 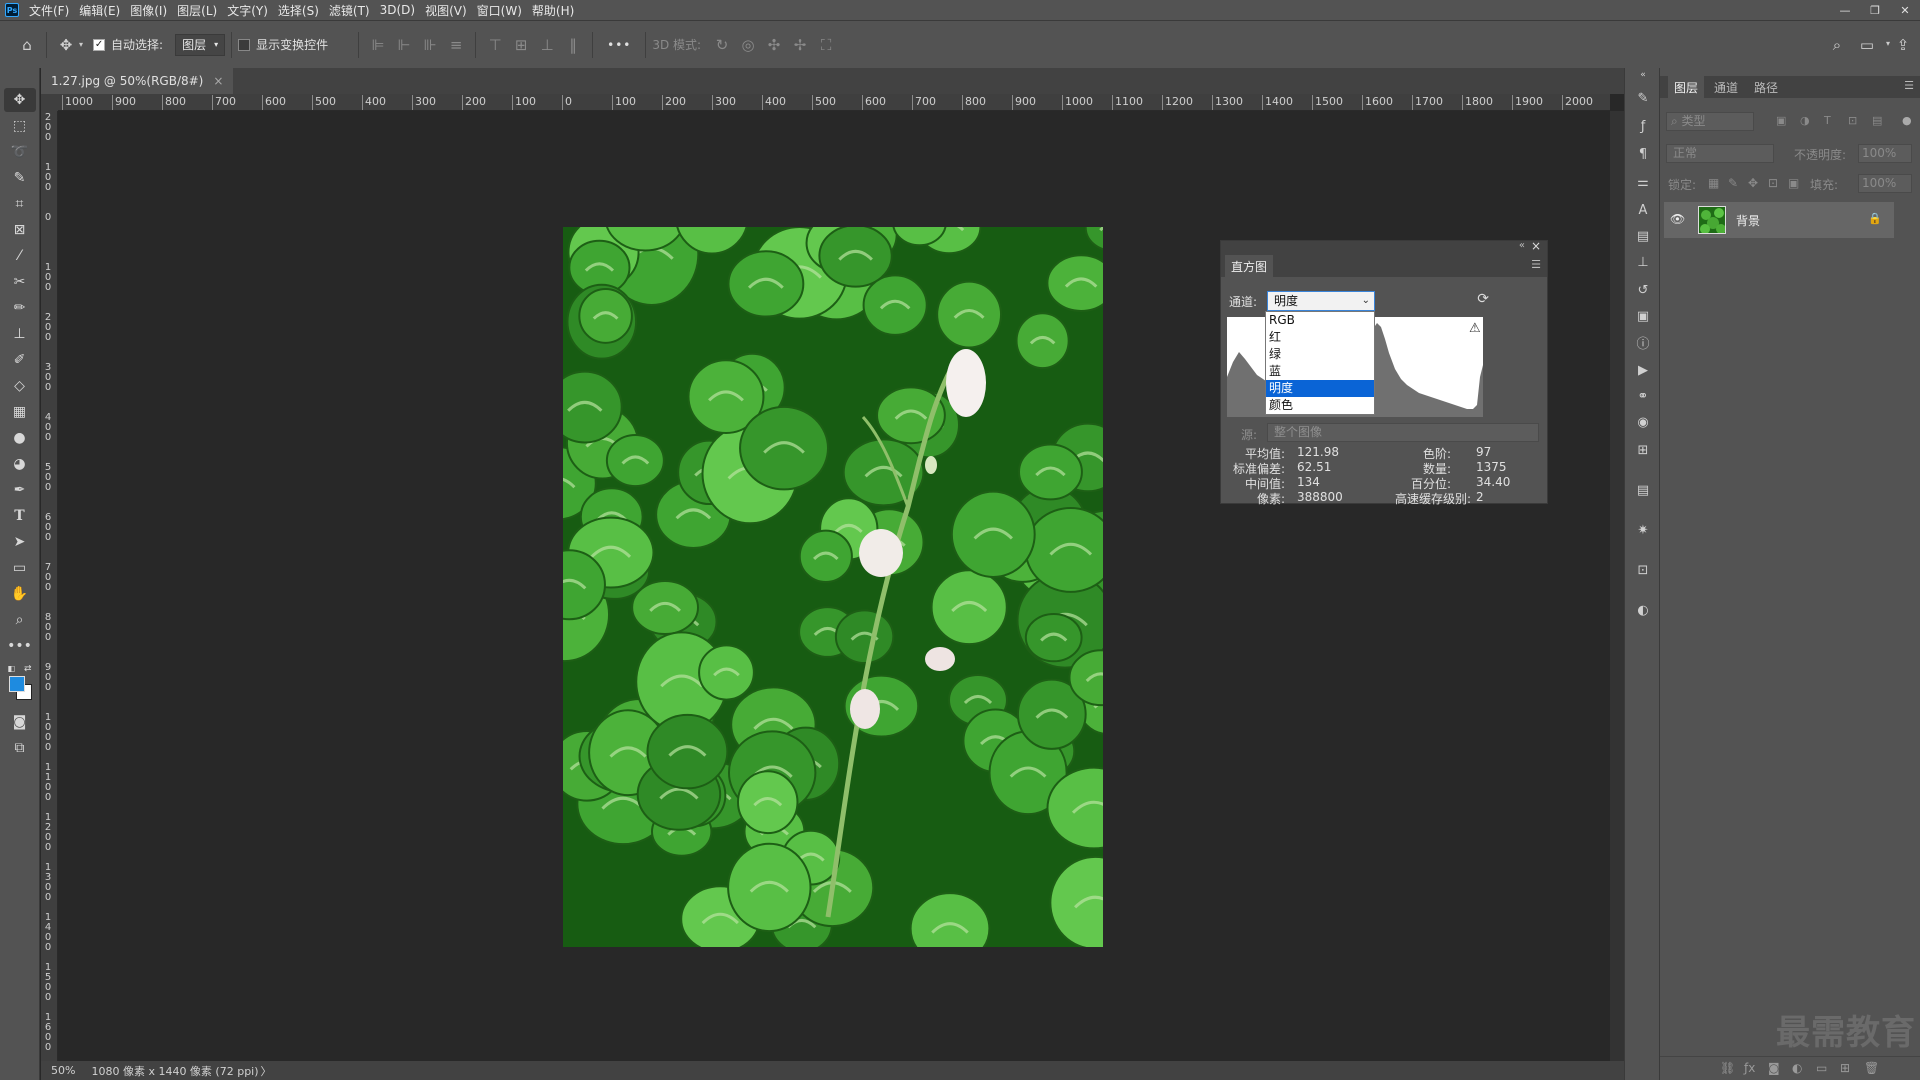 What do you see at coordinates (1475, 328) in the screenshot?
I see `warning-icon: ⚠` at bounding box center [1475, 328].